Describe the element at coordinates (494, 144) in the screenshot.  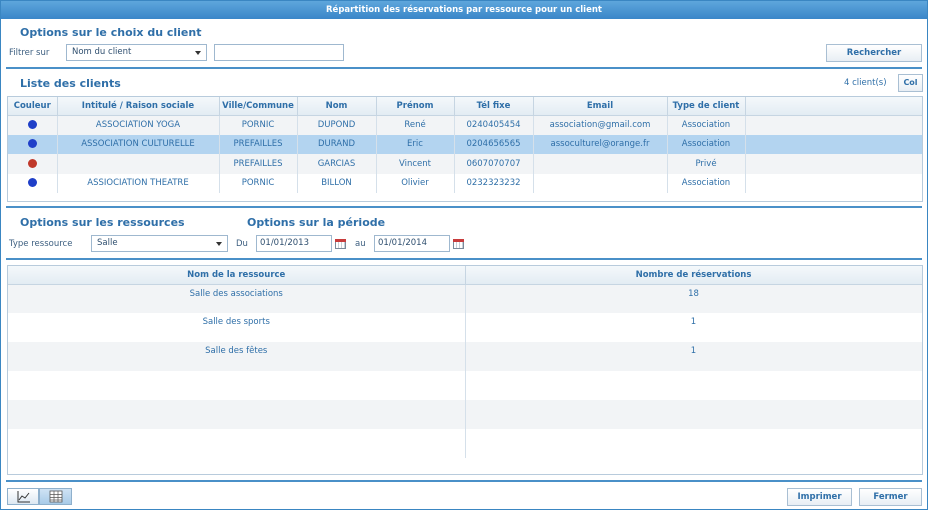
I see `cell-tel: 0204656565` at that location.